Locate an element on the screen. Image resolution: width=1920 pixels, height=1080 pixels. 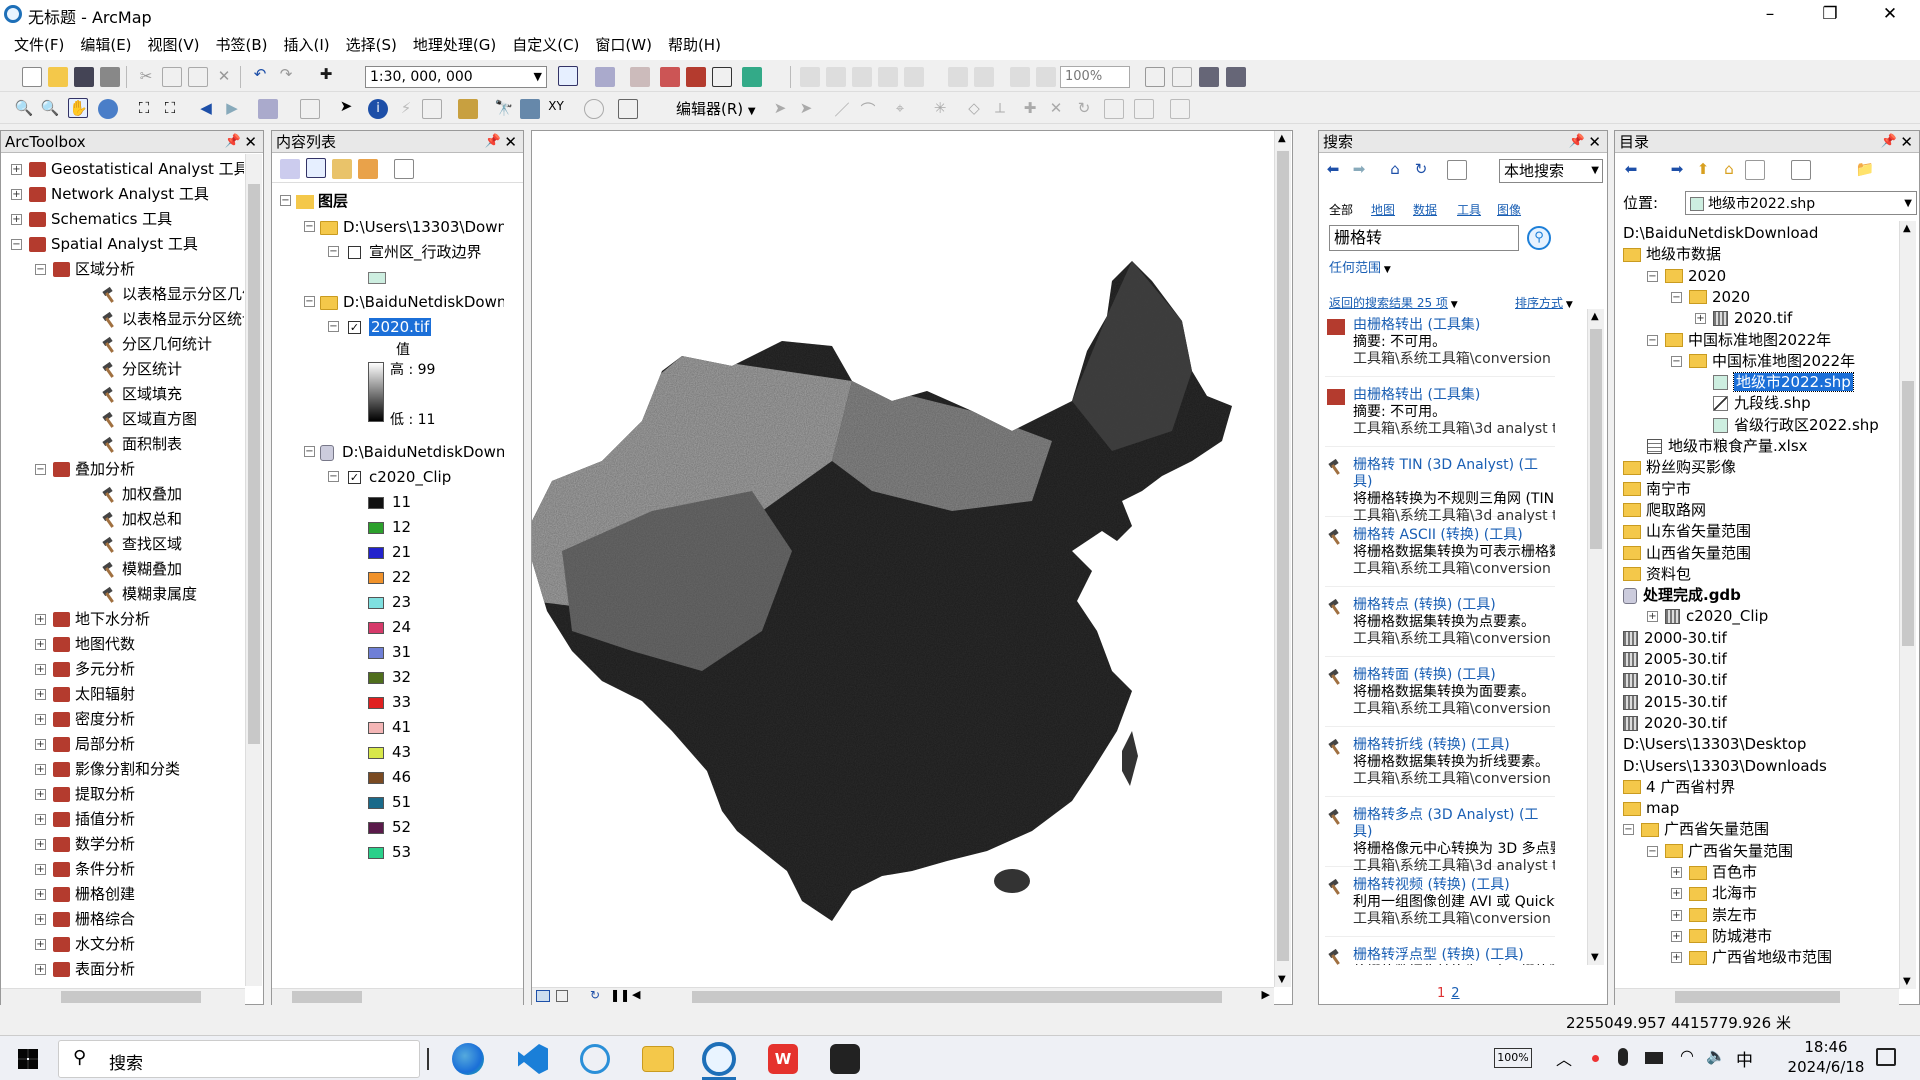
show-hidden-icons-chevron: ︿ is located at coordinates (1564, 1058).